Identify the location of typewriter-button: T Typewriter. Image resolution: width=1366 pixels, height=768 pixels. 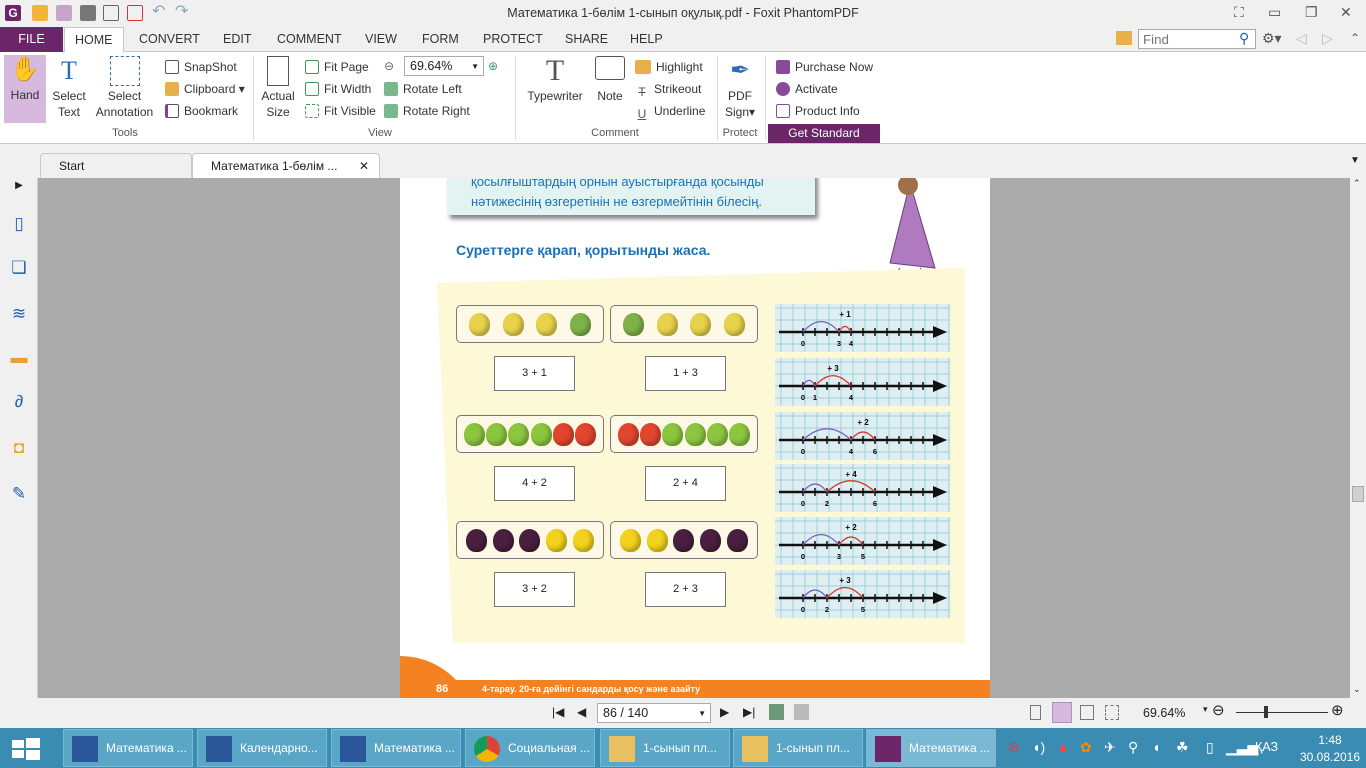
(555, 80).